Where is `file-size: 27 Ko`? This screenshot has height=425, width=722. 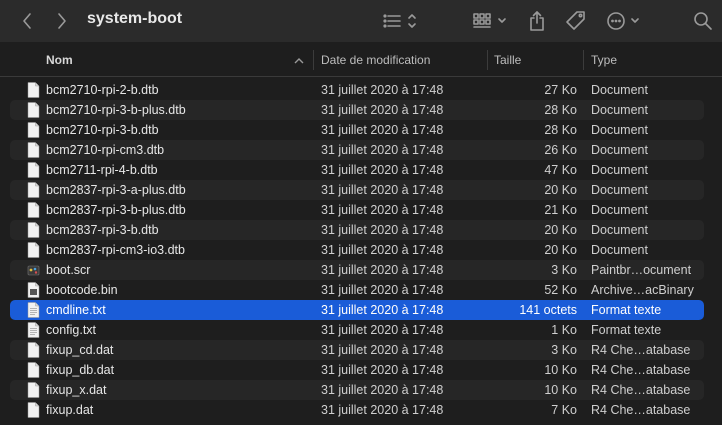 file-size: 27 Ko is located at coordinates (560, 90).